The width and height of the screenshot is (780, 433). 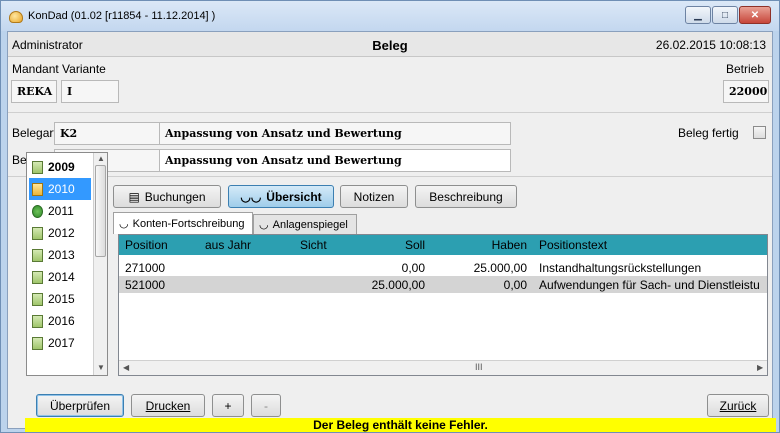 I want to click on year-item-2013: 2013, so click(x=60, y=255).